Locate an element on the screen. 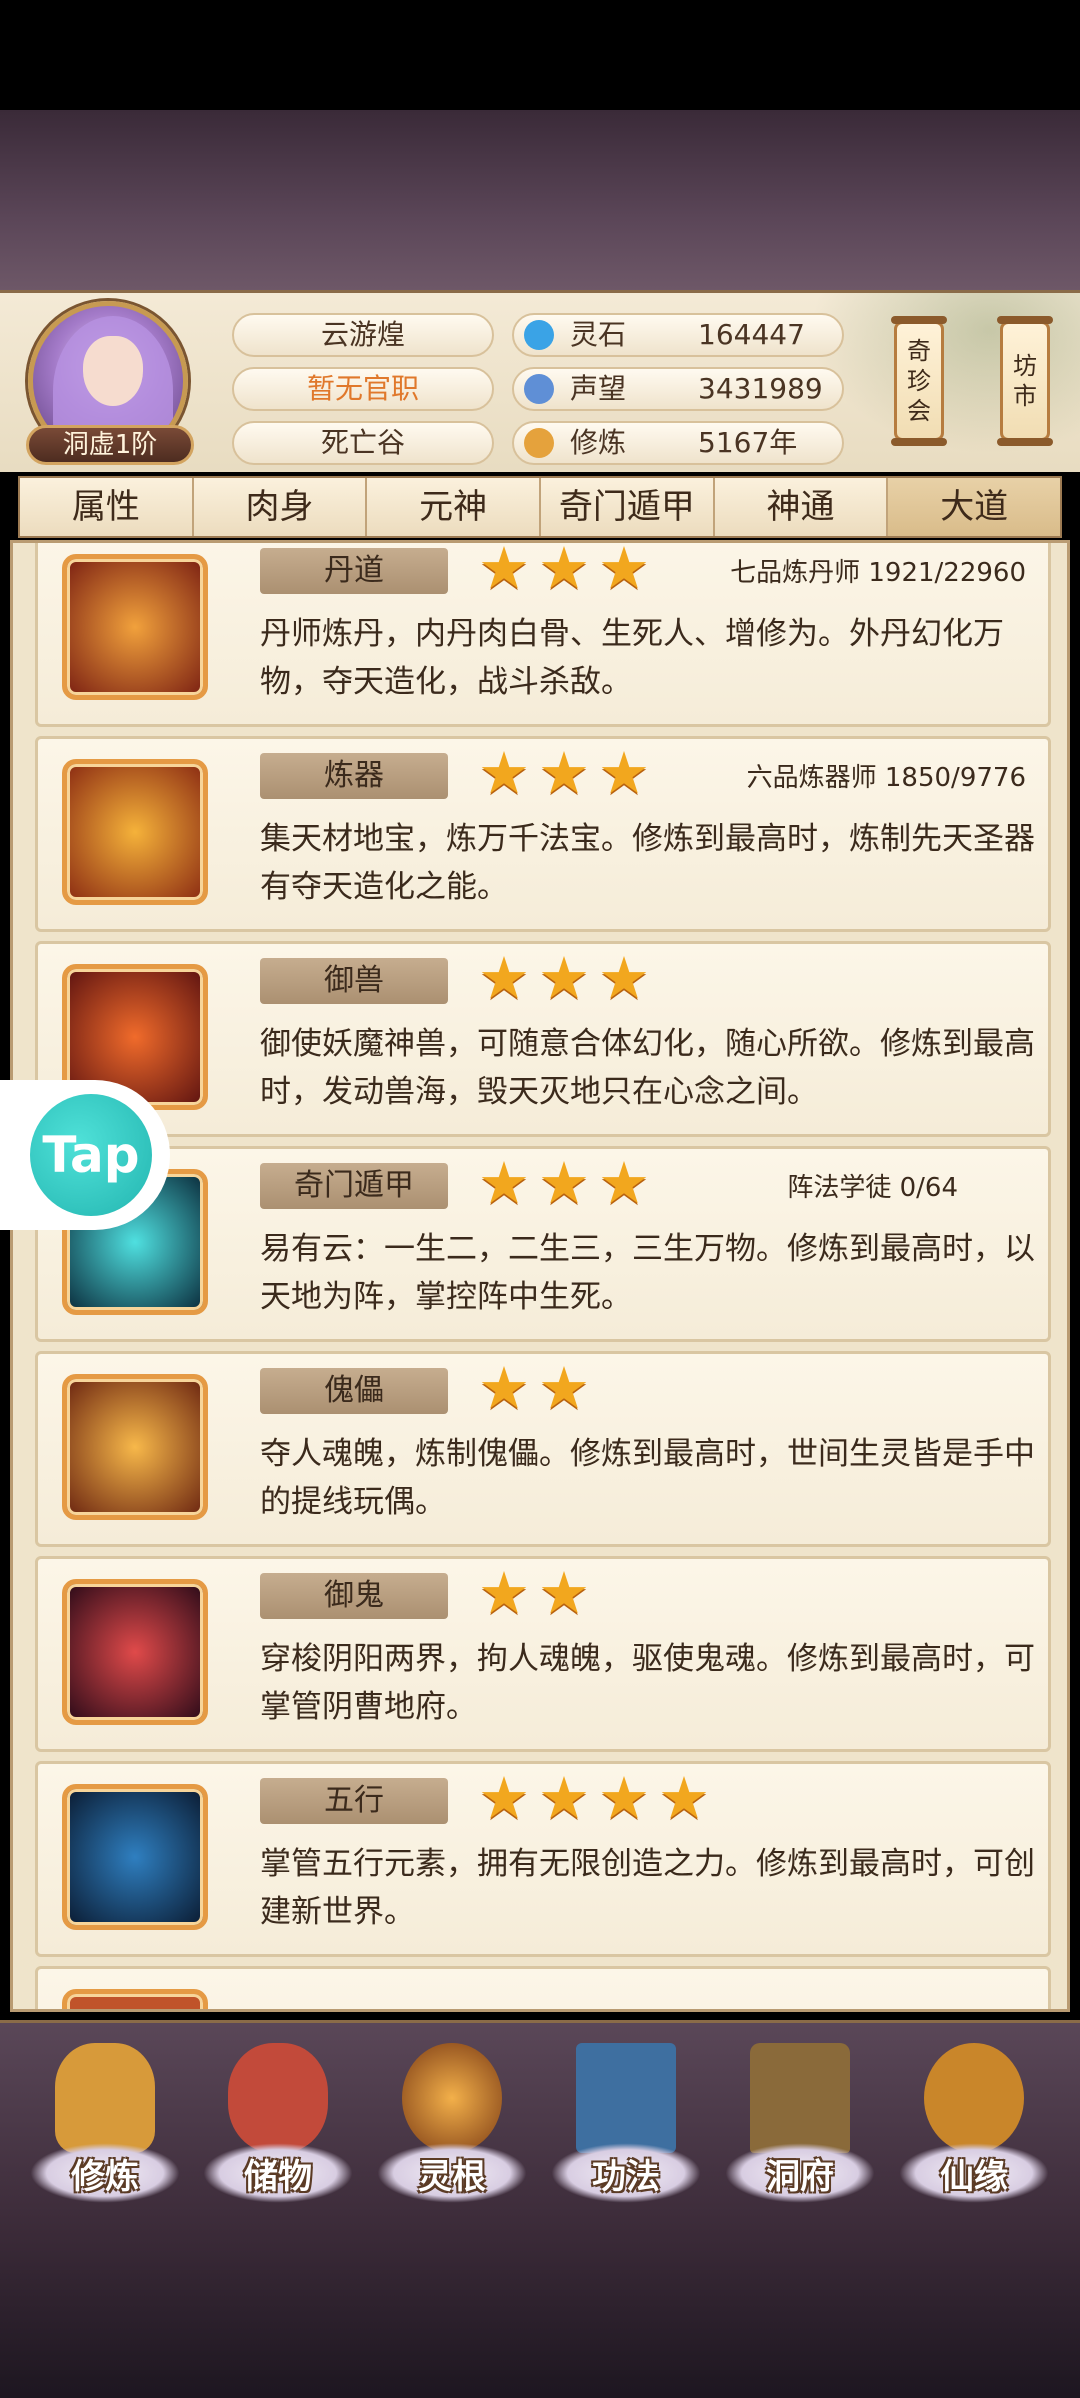  tab-qimen: 奇门遁甲 is located at coordinates (628, 507).